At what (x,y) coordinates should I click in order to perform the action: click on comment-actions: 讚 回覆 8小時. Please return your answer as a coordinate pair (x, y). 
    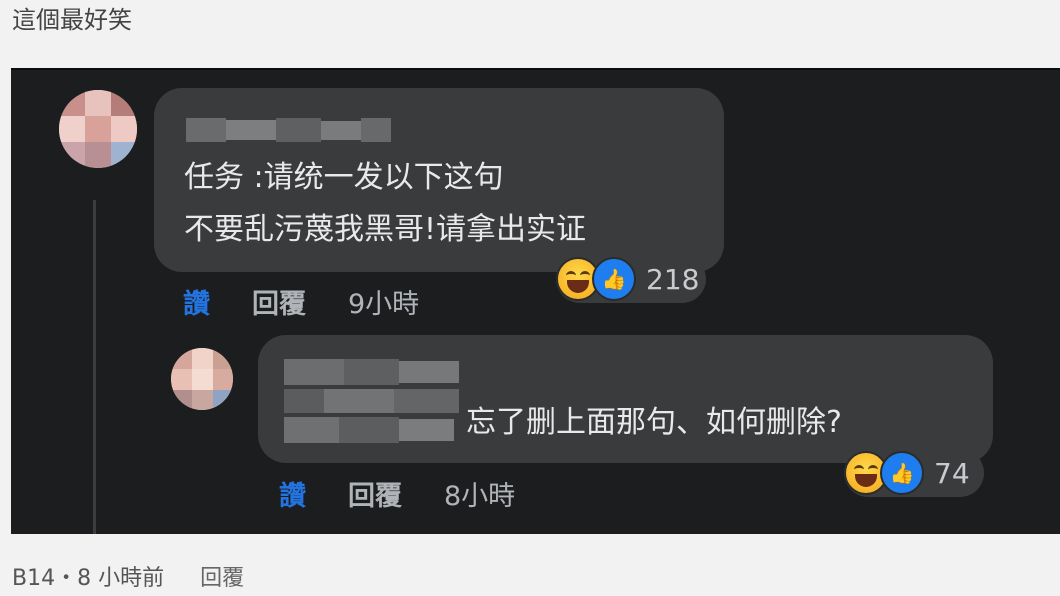
    Looking at the image, I should click on (397, 493).